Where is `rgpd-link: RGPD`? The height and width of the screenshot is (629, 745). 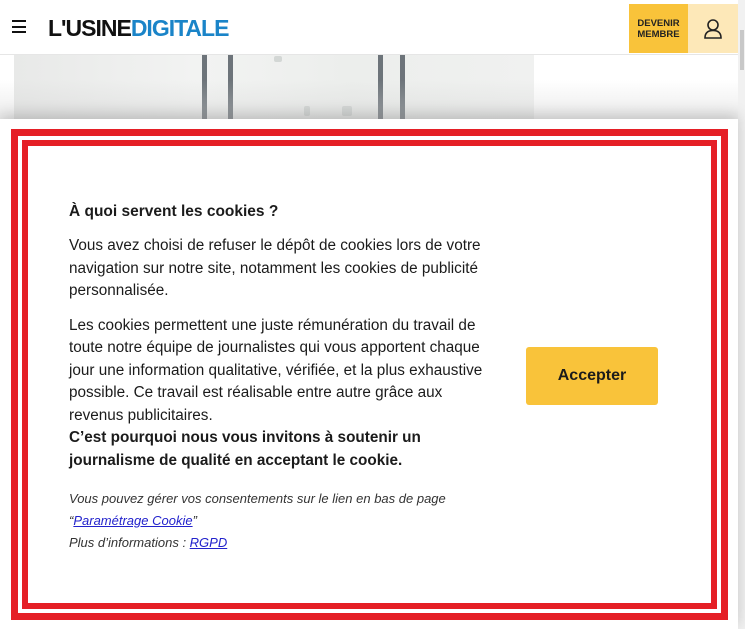
rgpd-link: RGPD is located at coordinates (209, 542).